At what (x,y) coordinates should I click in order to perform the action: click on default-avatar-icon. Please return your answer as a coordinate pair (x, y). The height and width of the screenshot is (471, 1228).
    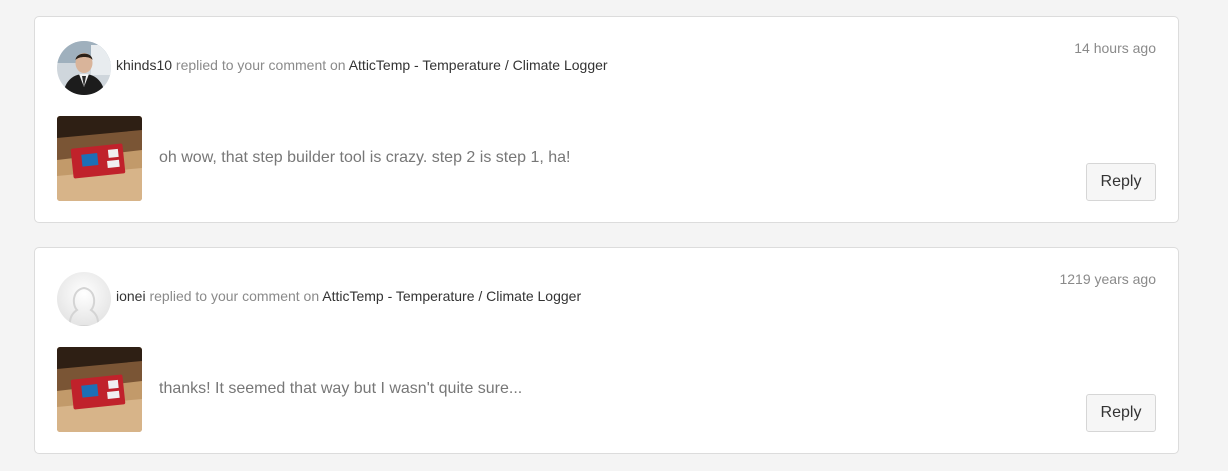
    Looking at the image, I should click on (84, 299).